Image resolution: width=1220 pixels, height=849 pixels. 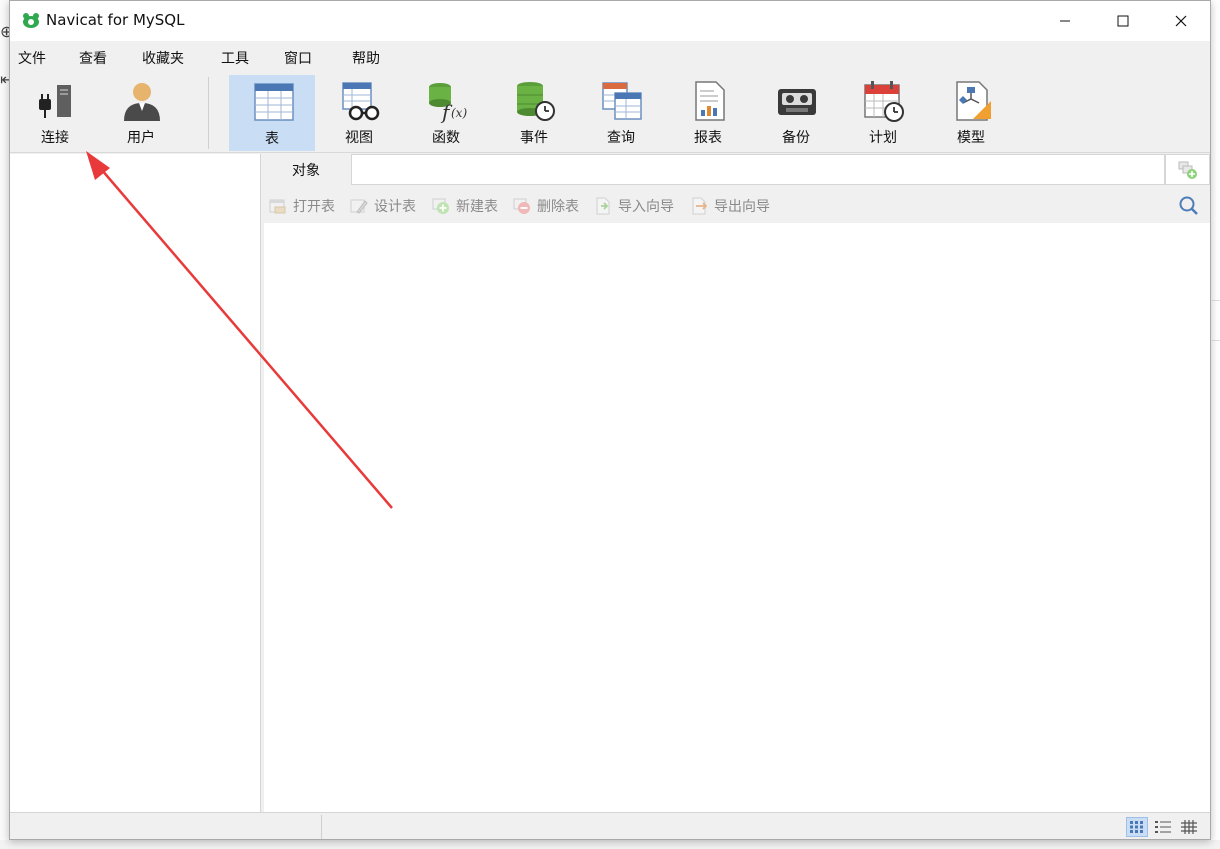 What do you see at coordinates (883, 138) in the screenshot?
I see `schedule-label: 计划` at bounding box center [883, 138].